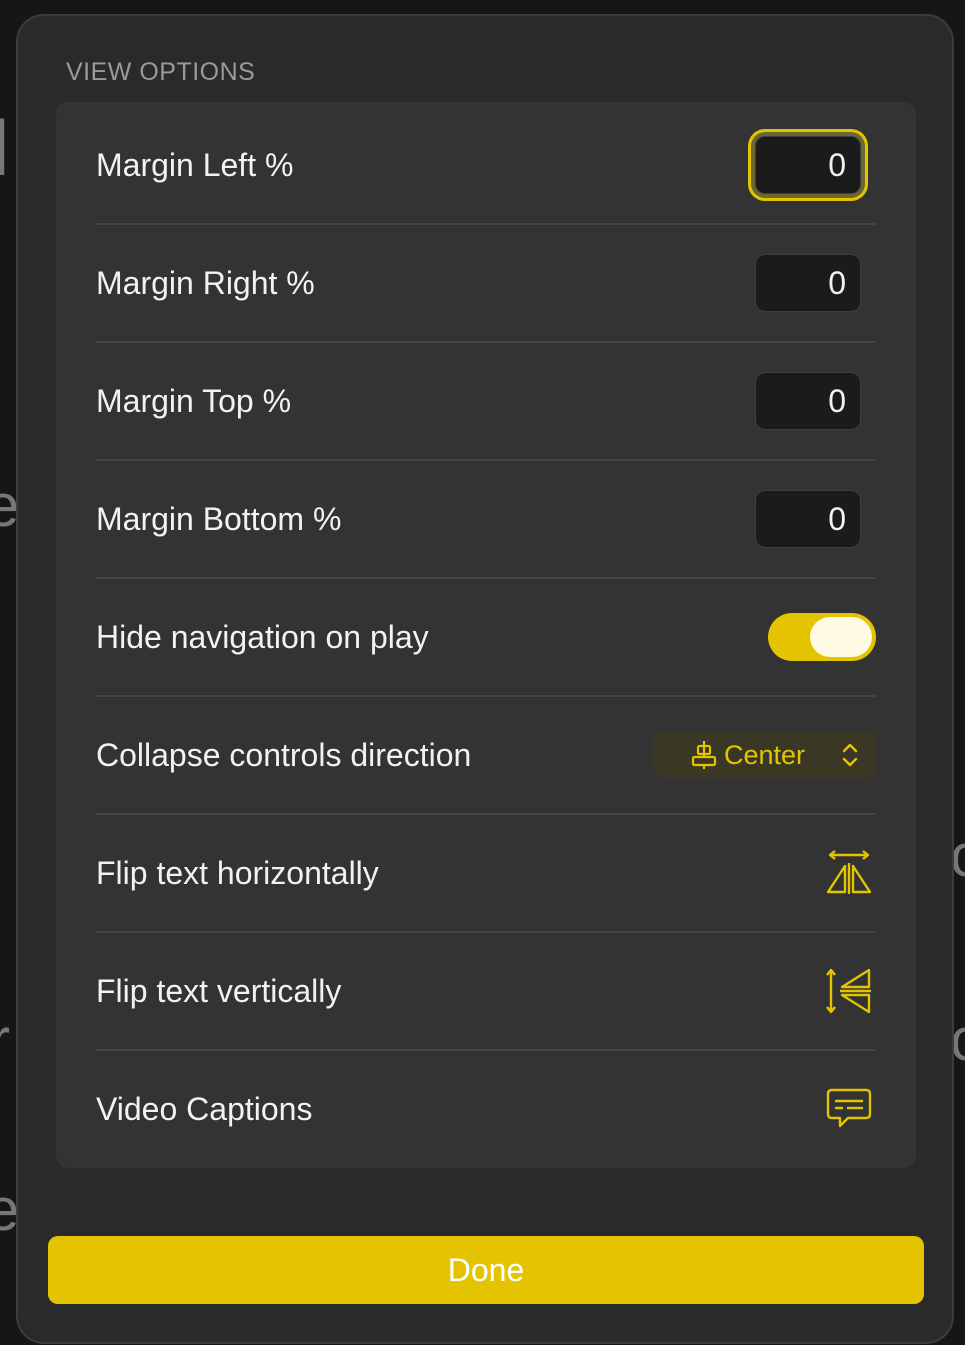 The image size is (965, 1345). What do you see at coordinates (486, 1109) in the screenshot?
I see `row-video-captions: Video Captions` at bounding box center [486, 1109].